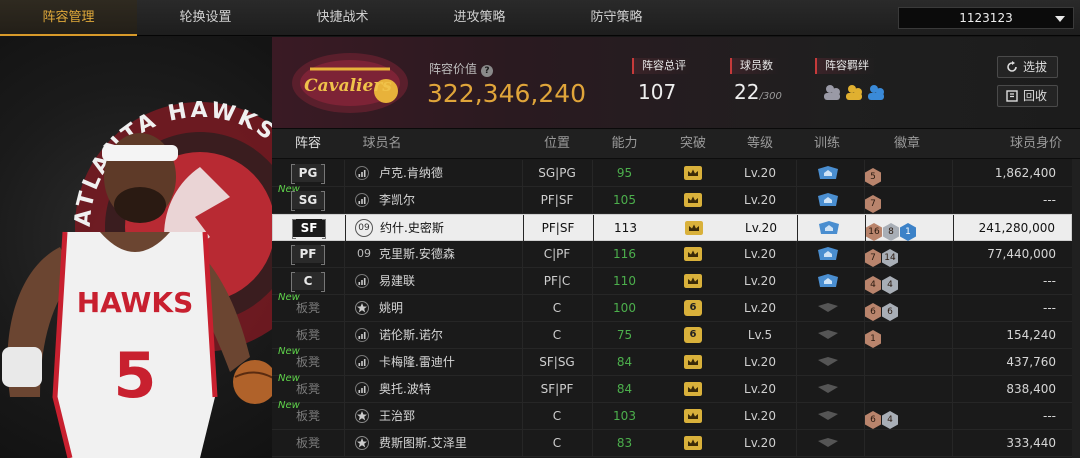  I want to click on signal-bars-icon, so click(362, 281).